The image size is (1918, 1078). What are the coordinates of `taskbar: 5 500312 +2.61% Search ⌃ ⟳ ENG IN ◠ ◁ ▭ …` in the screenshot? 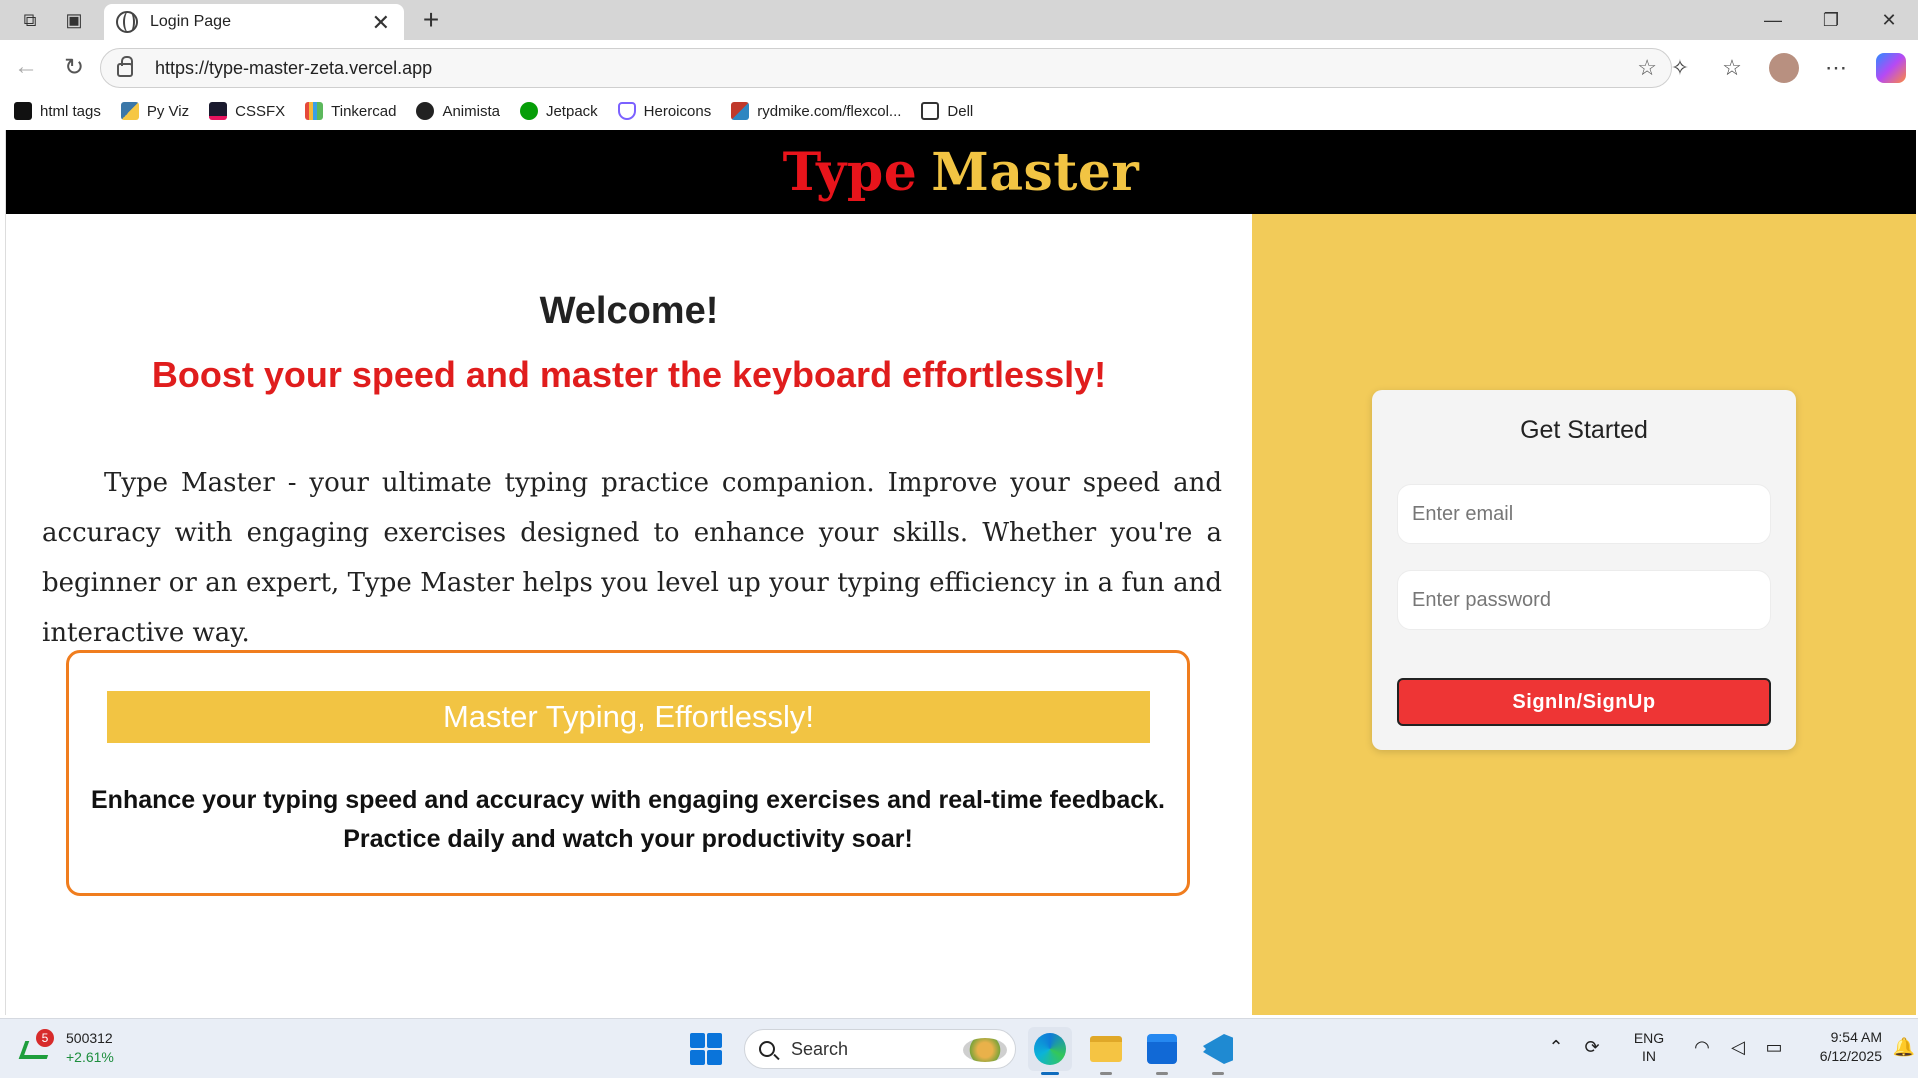 It's located at (959, 1048).